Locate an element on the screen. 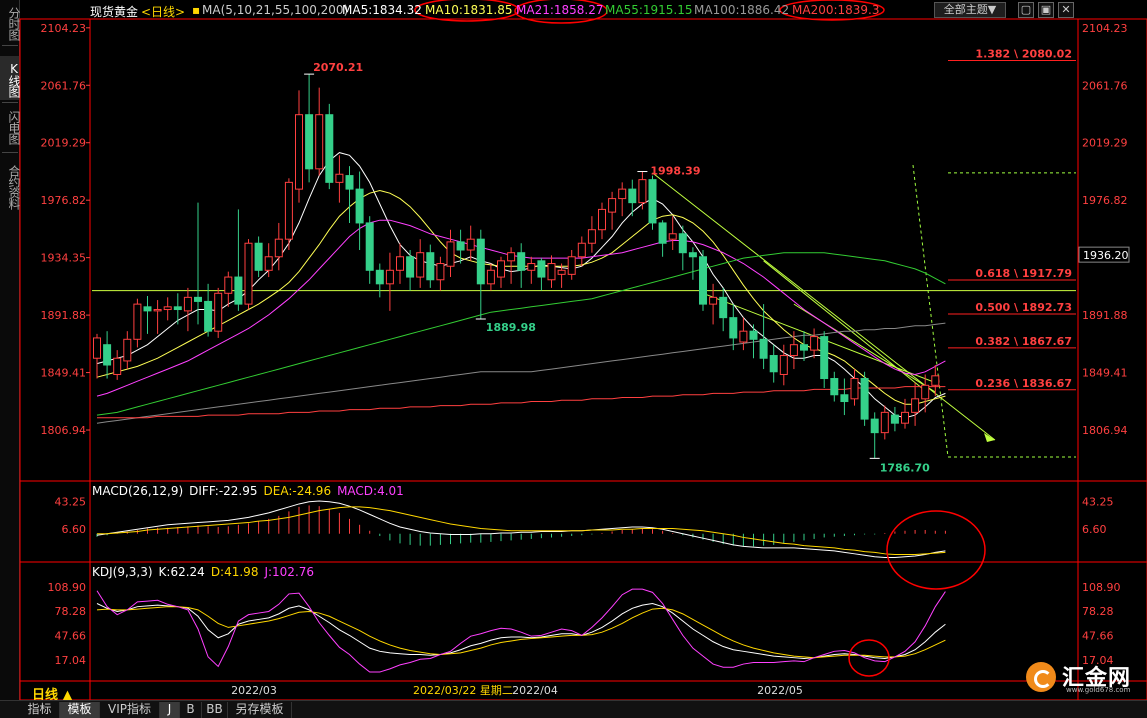 This screenshot has height=718, width=1147. maximize-icon: ▣ is located at coordinates (1046, 10).